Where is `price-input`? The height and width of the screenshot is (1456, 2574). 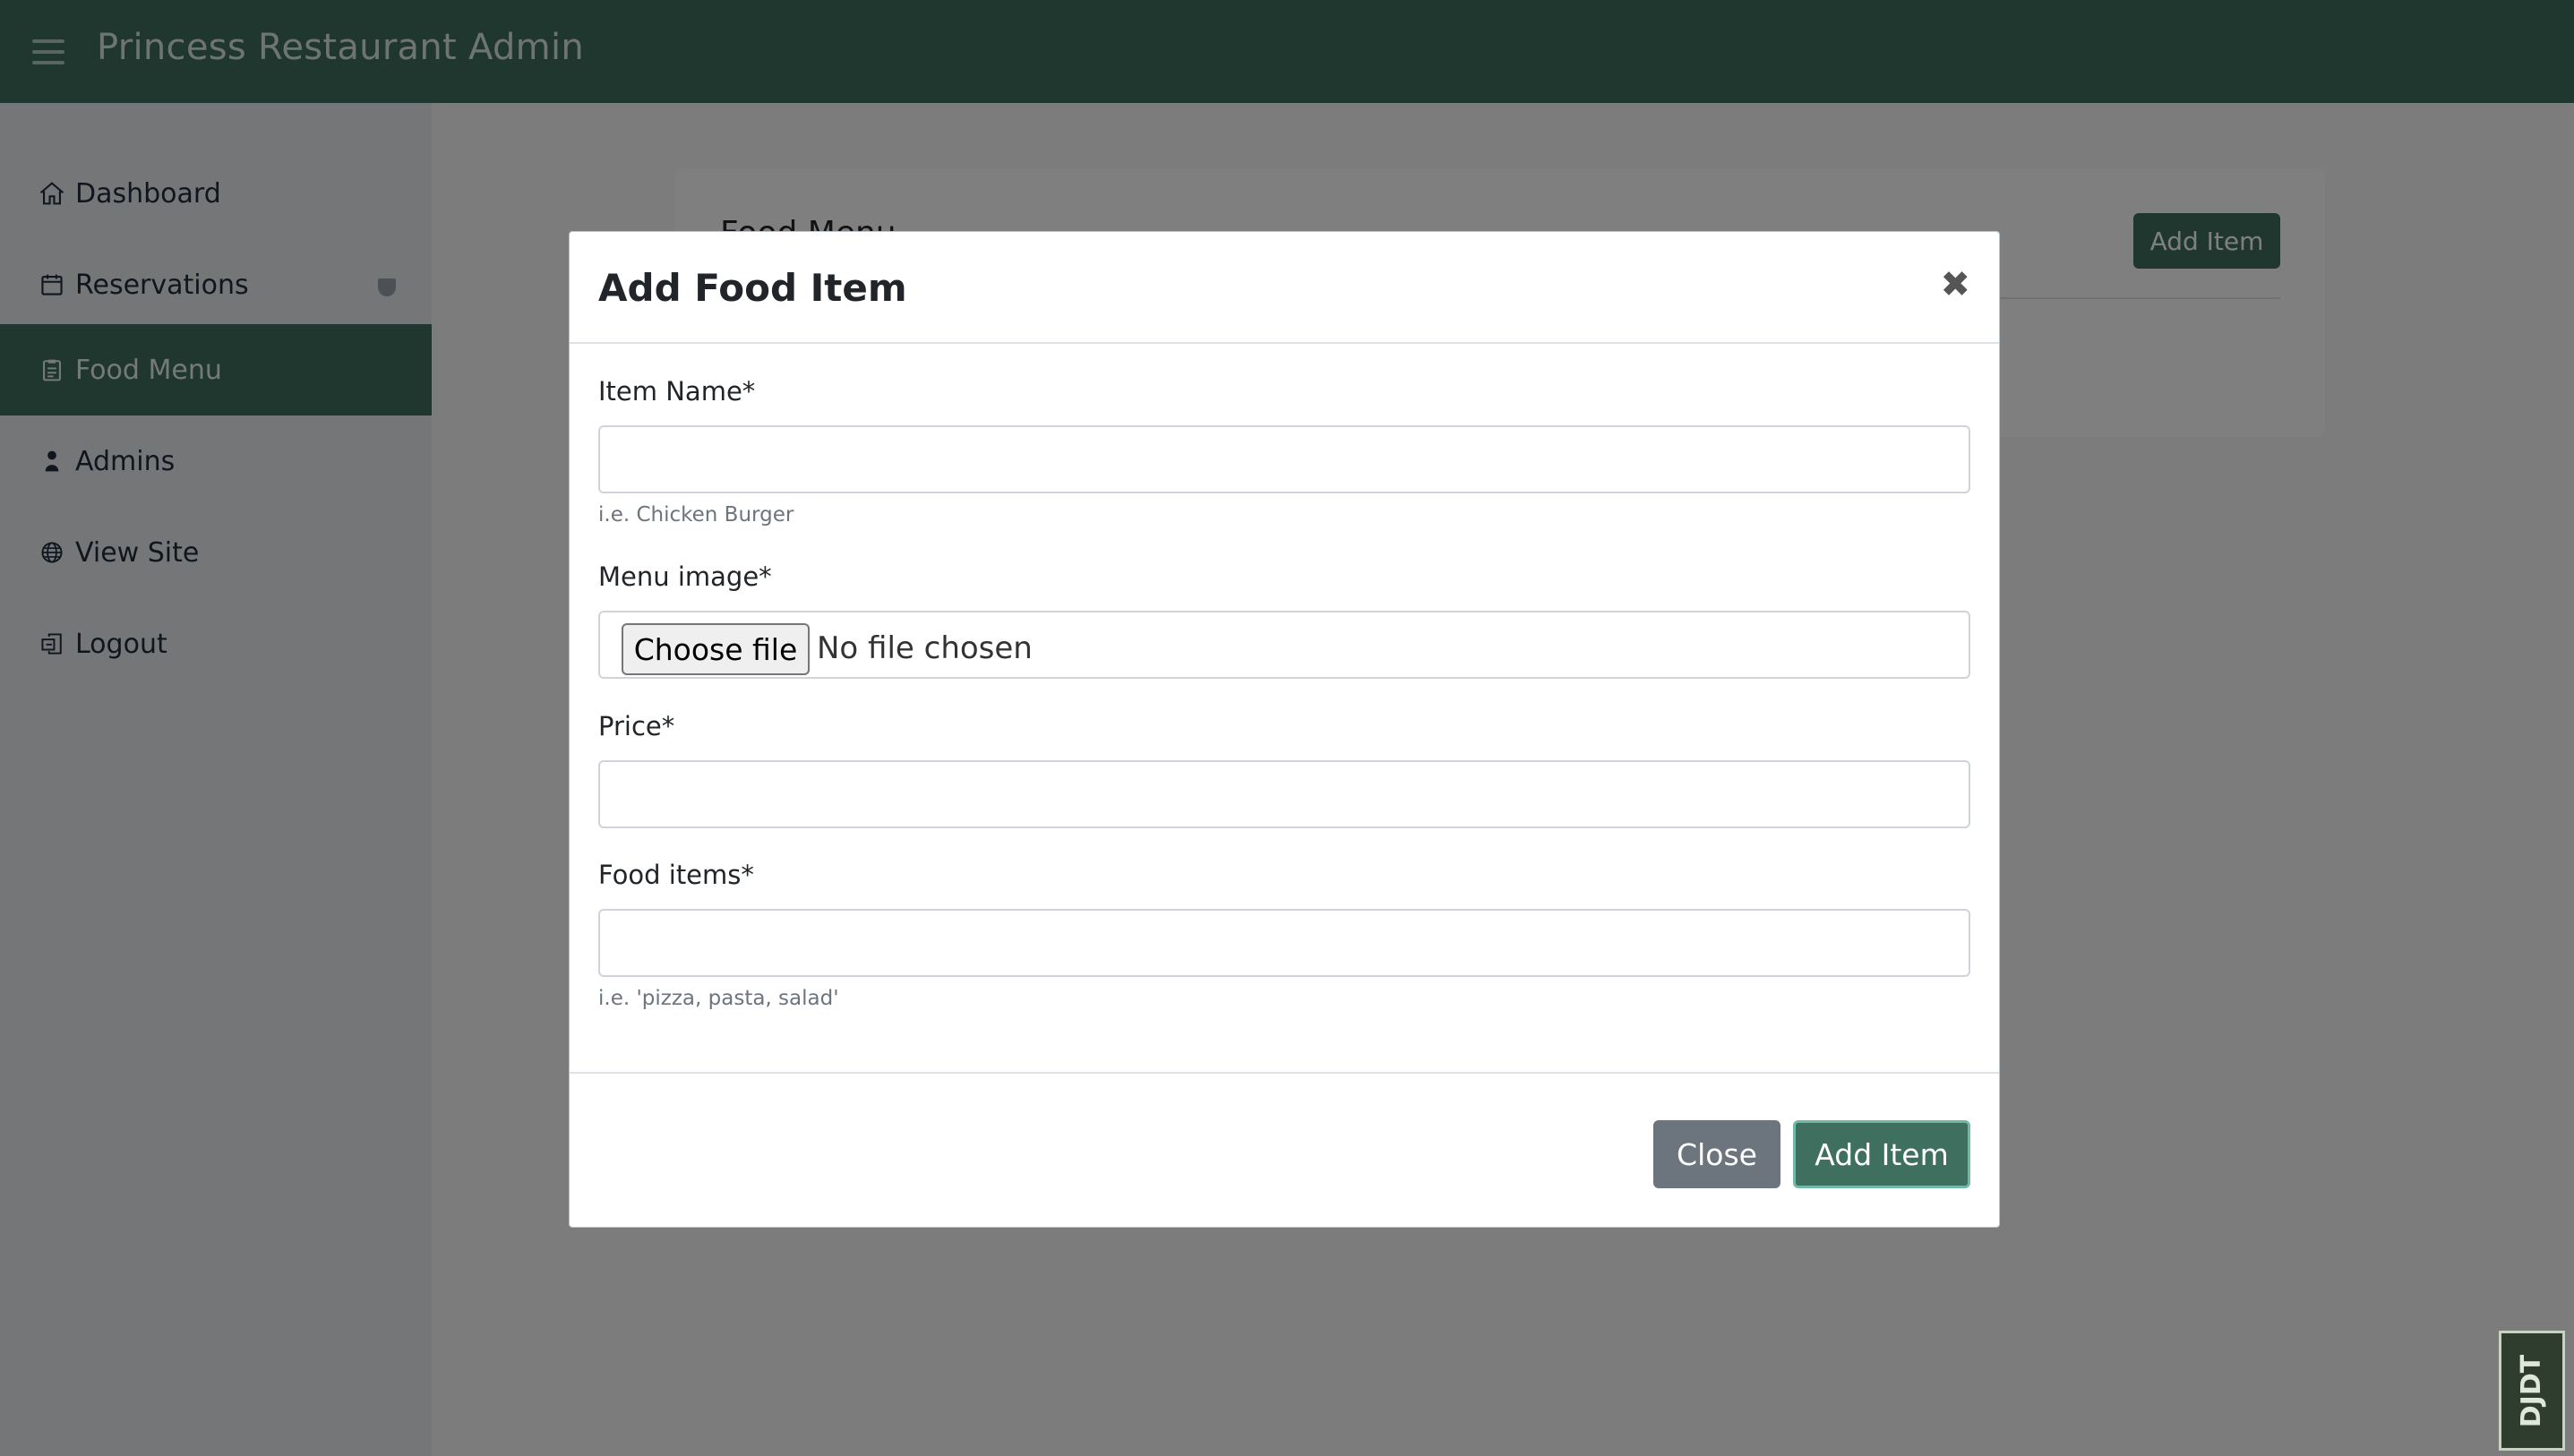
price-input is located at coordinates (1284, 794).